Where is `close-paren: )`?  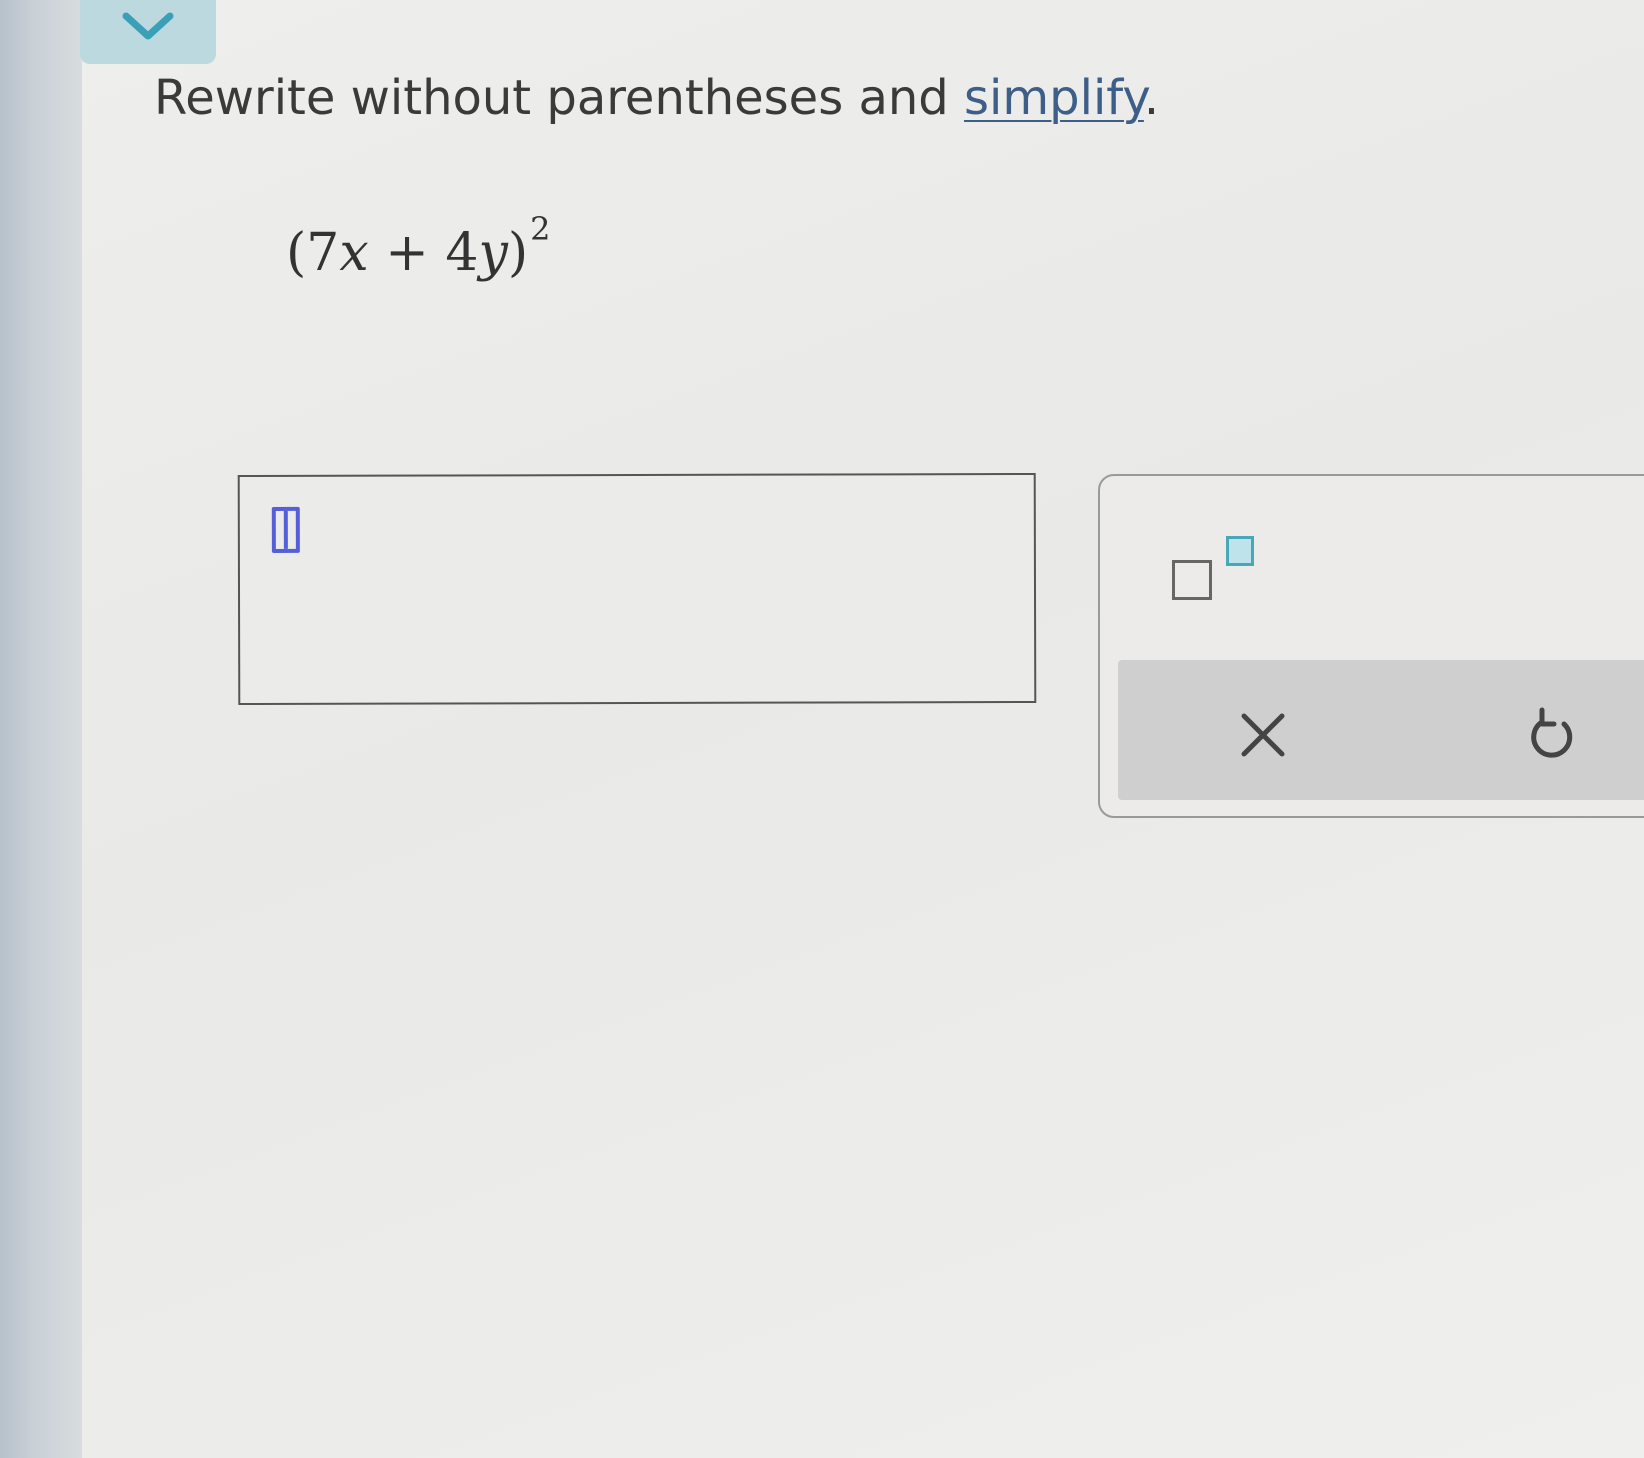 close-paren: ) is located at coordinates (518, 253).